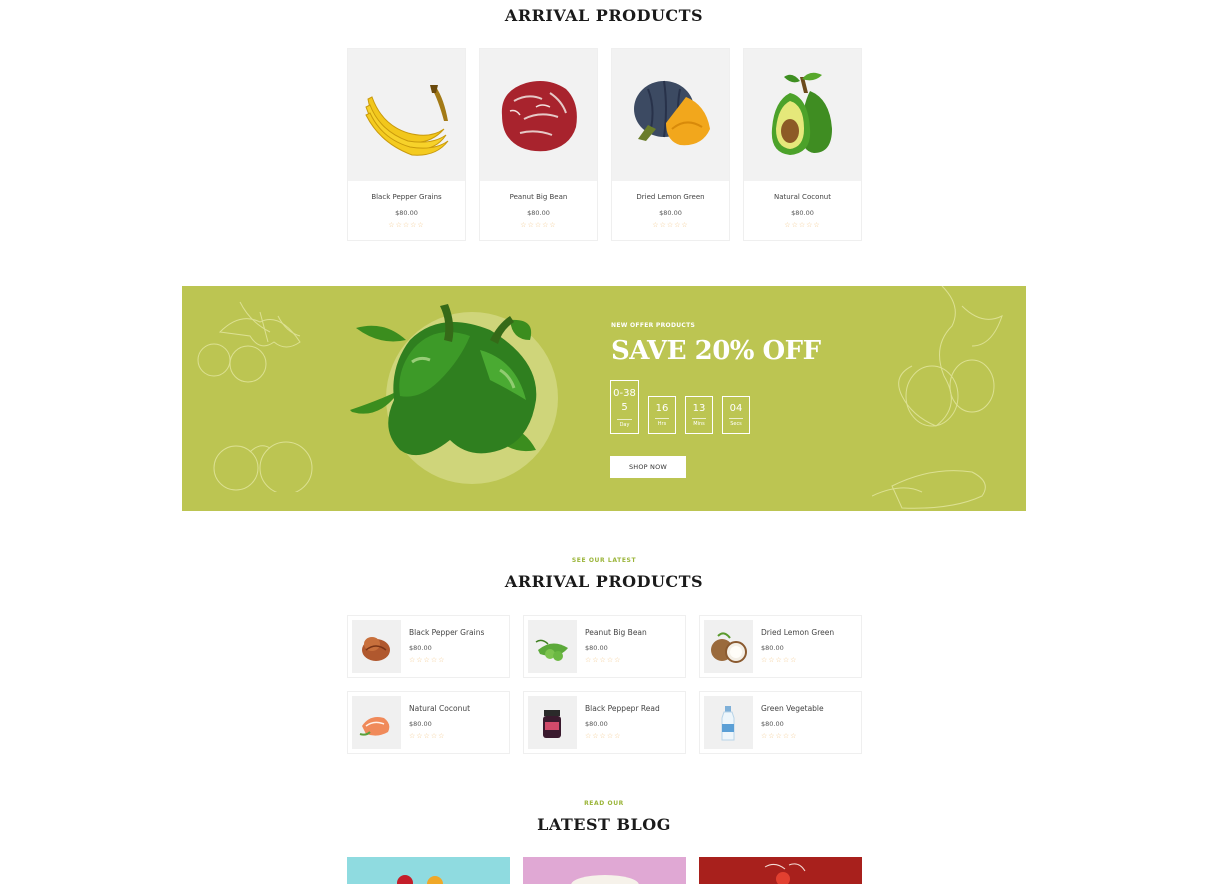 This screenshot has width=1208, height=884. I want to click on countdown-label: Day, so click(624, 423).